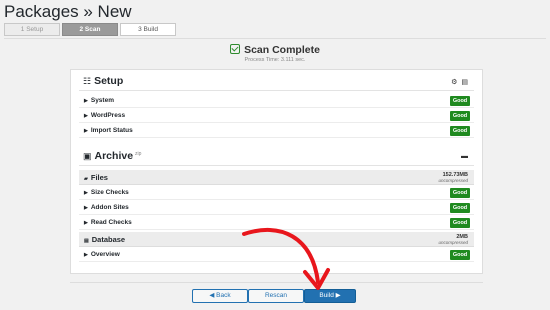 The width and height of the screenshot is (550, 310). Describe the element at coordinates (456, 82) in the screenshot. I see `settings-icon: ⚙` at that location.